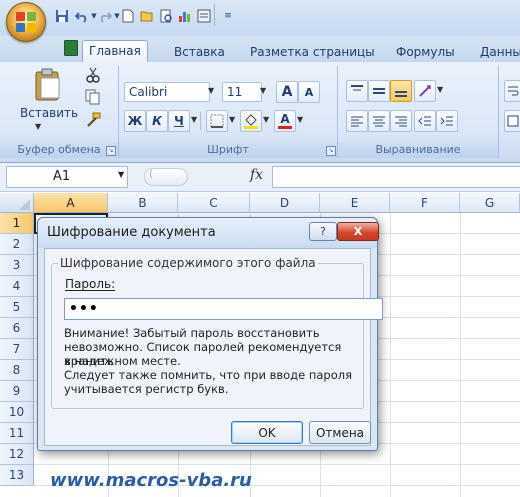 This screenshot has width=520, height=497. What do you see at coordinates (300, 119) in the screenshot?
I see `font-color-dropdown-icon: ▼` at bounding box center [300, 119].